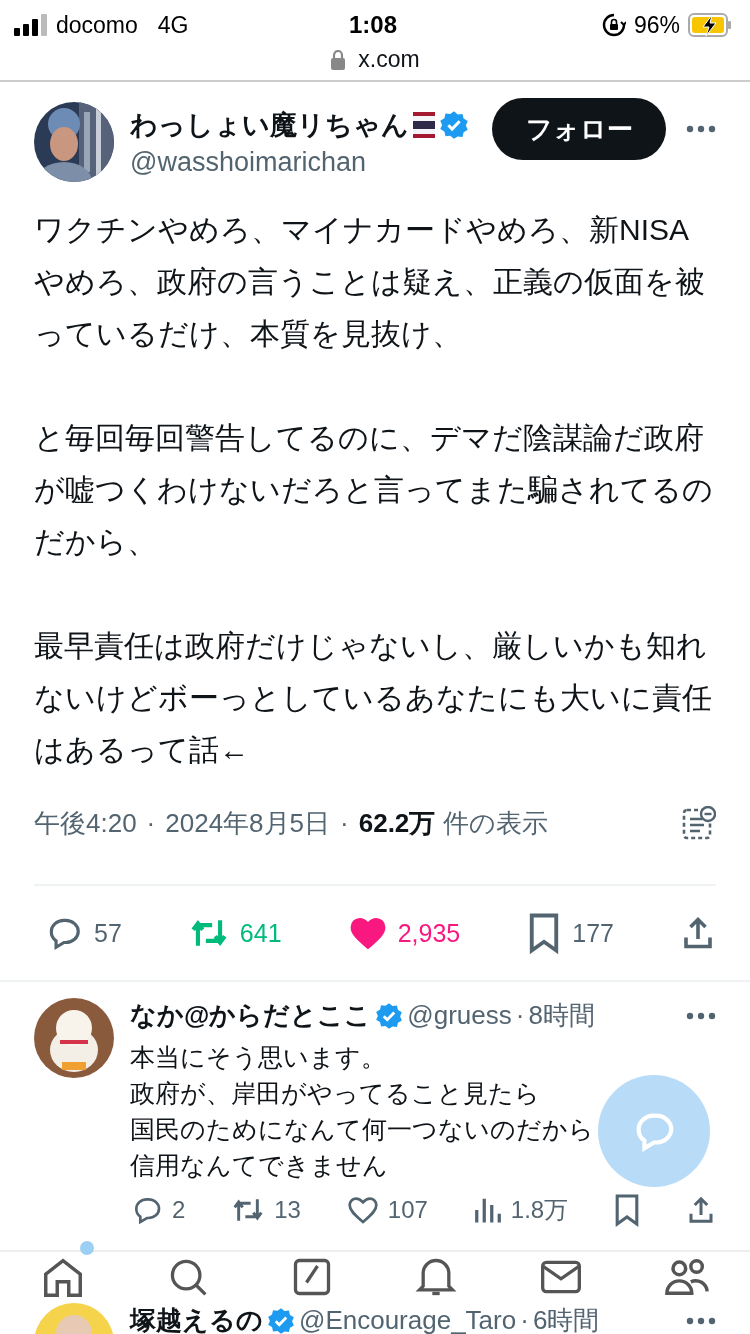 Image resolution: width=750 pixels, height=1334 pixels. Describe the element at coordinates (85, 823) in the screenshot. I see `post-time: 午後4:20` at that location.